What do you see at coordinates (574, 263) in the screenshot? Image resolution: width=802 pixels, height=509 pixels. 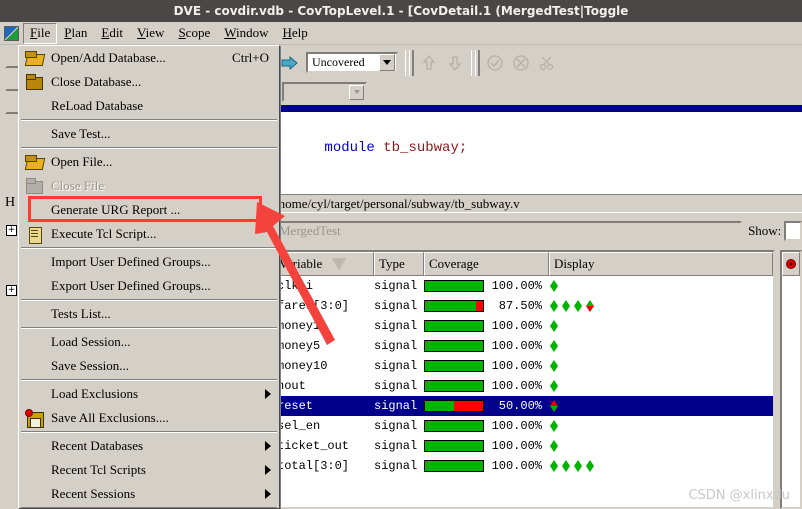 I see `column-header-display-label: Display` at bounding box center [574, 263].